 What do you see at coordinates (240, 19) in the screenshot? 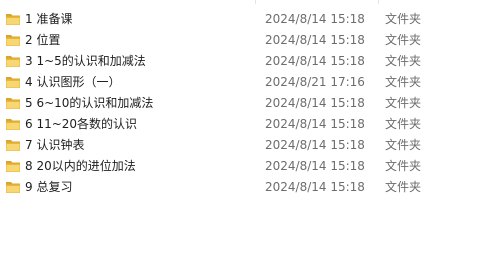
I see `file-row: 1 准备课 2024/8/14 15:18 文件夹` at bounding box center [240, 19].